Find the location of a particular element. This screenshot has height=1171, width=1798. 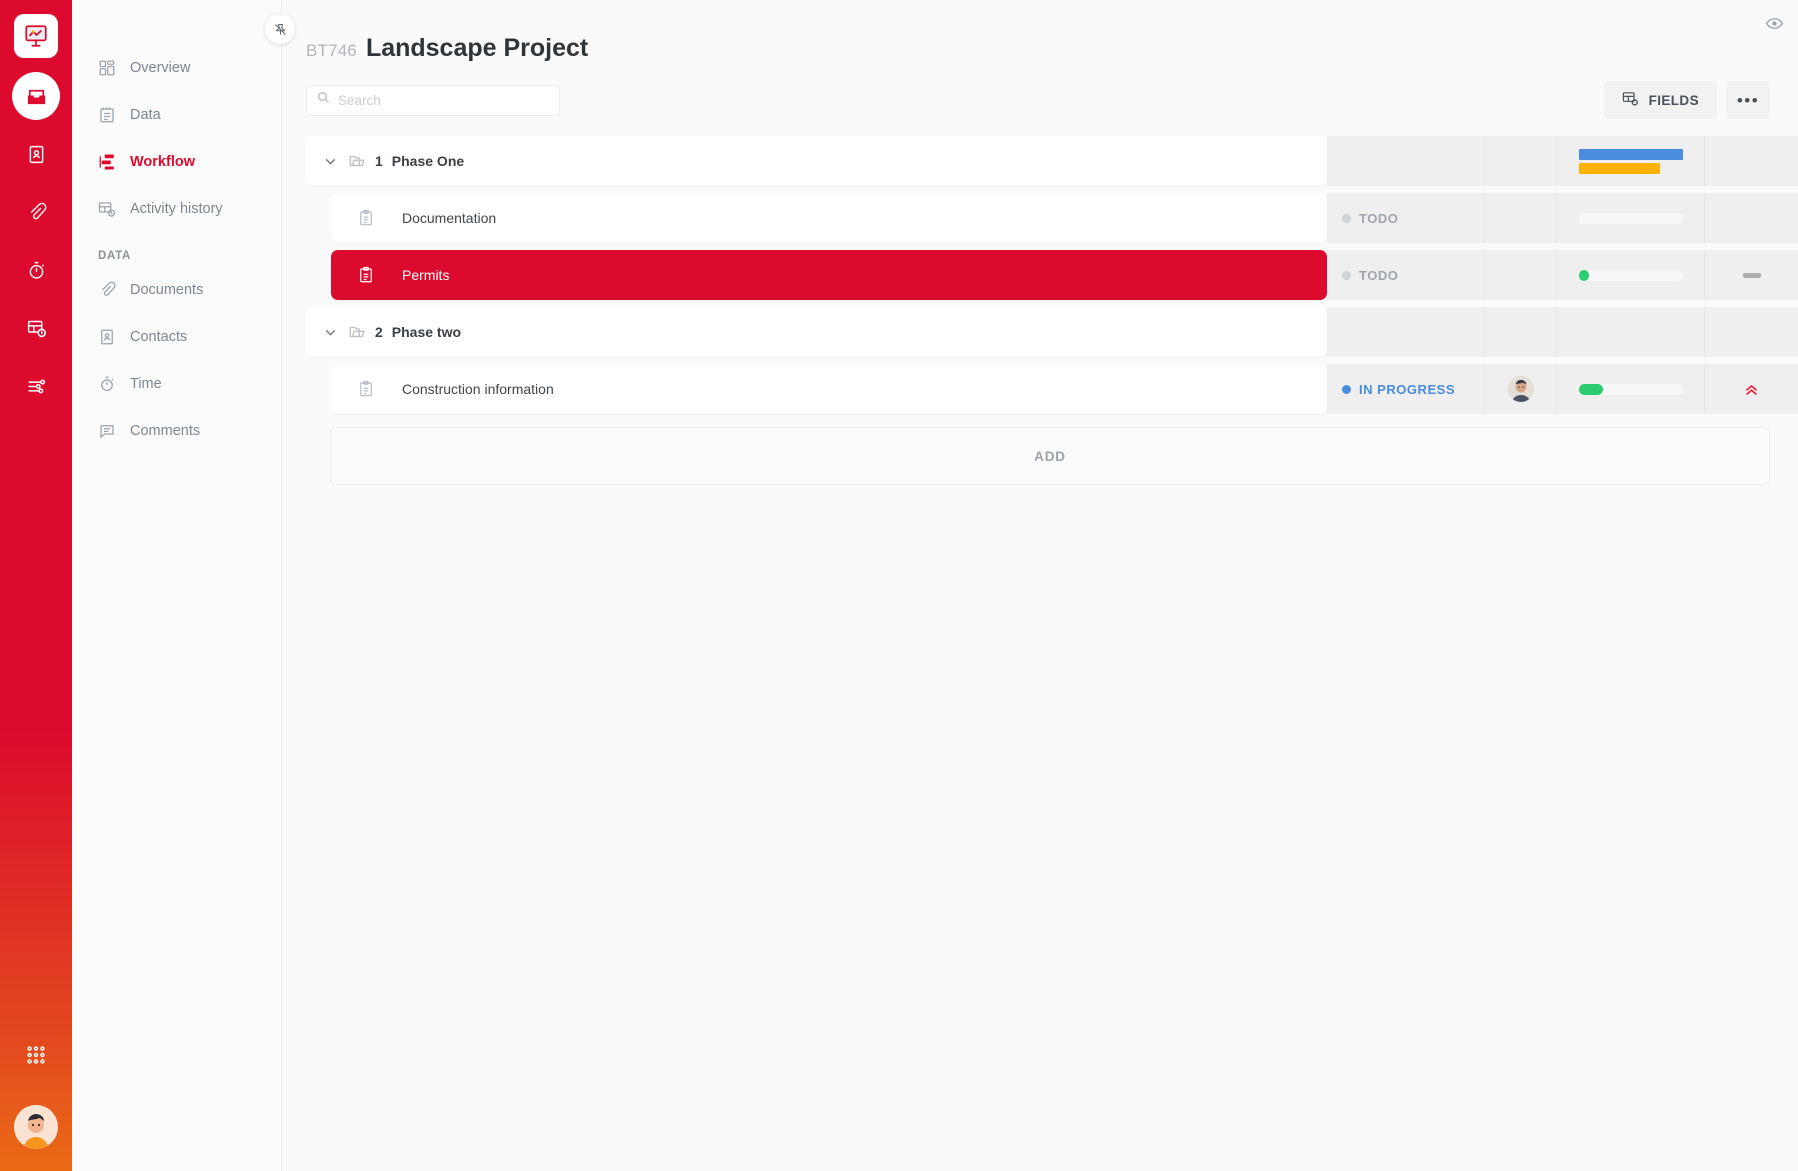

phase-name: Phase two is located at coordinates (426, 332).